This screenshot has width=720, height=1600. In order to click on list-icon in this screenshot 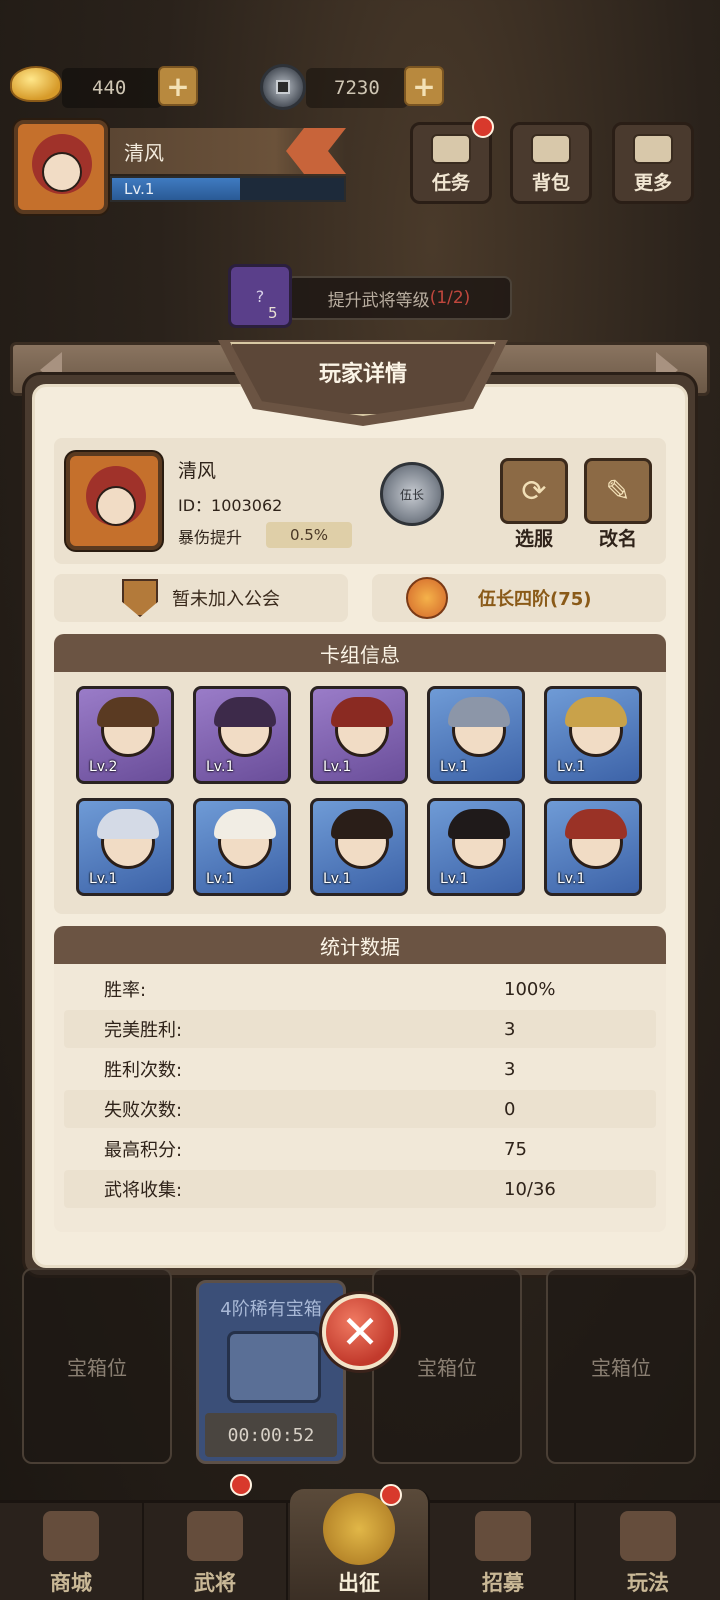, I will do `click(653, 149)`.